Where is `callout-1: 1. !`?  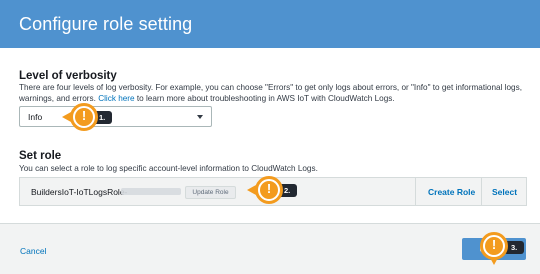
callout-1: 1. ! is located at coordinates (91, 117).